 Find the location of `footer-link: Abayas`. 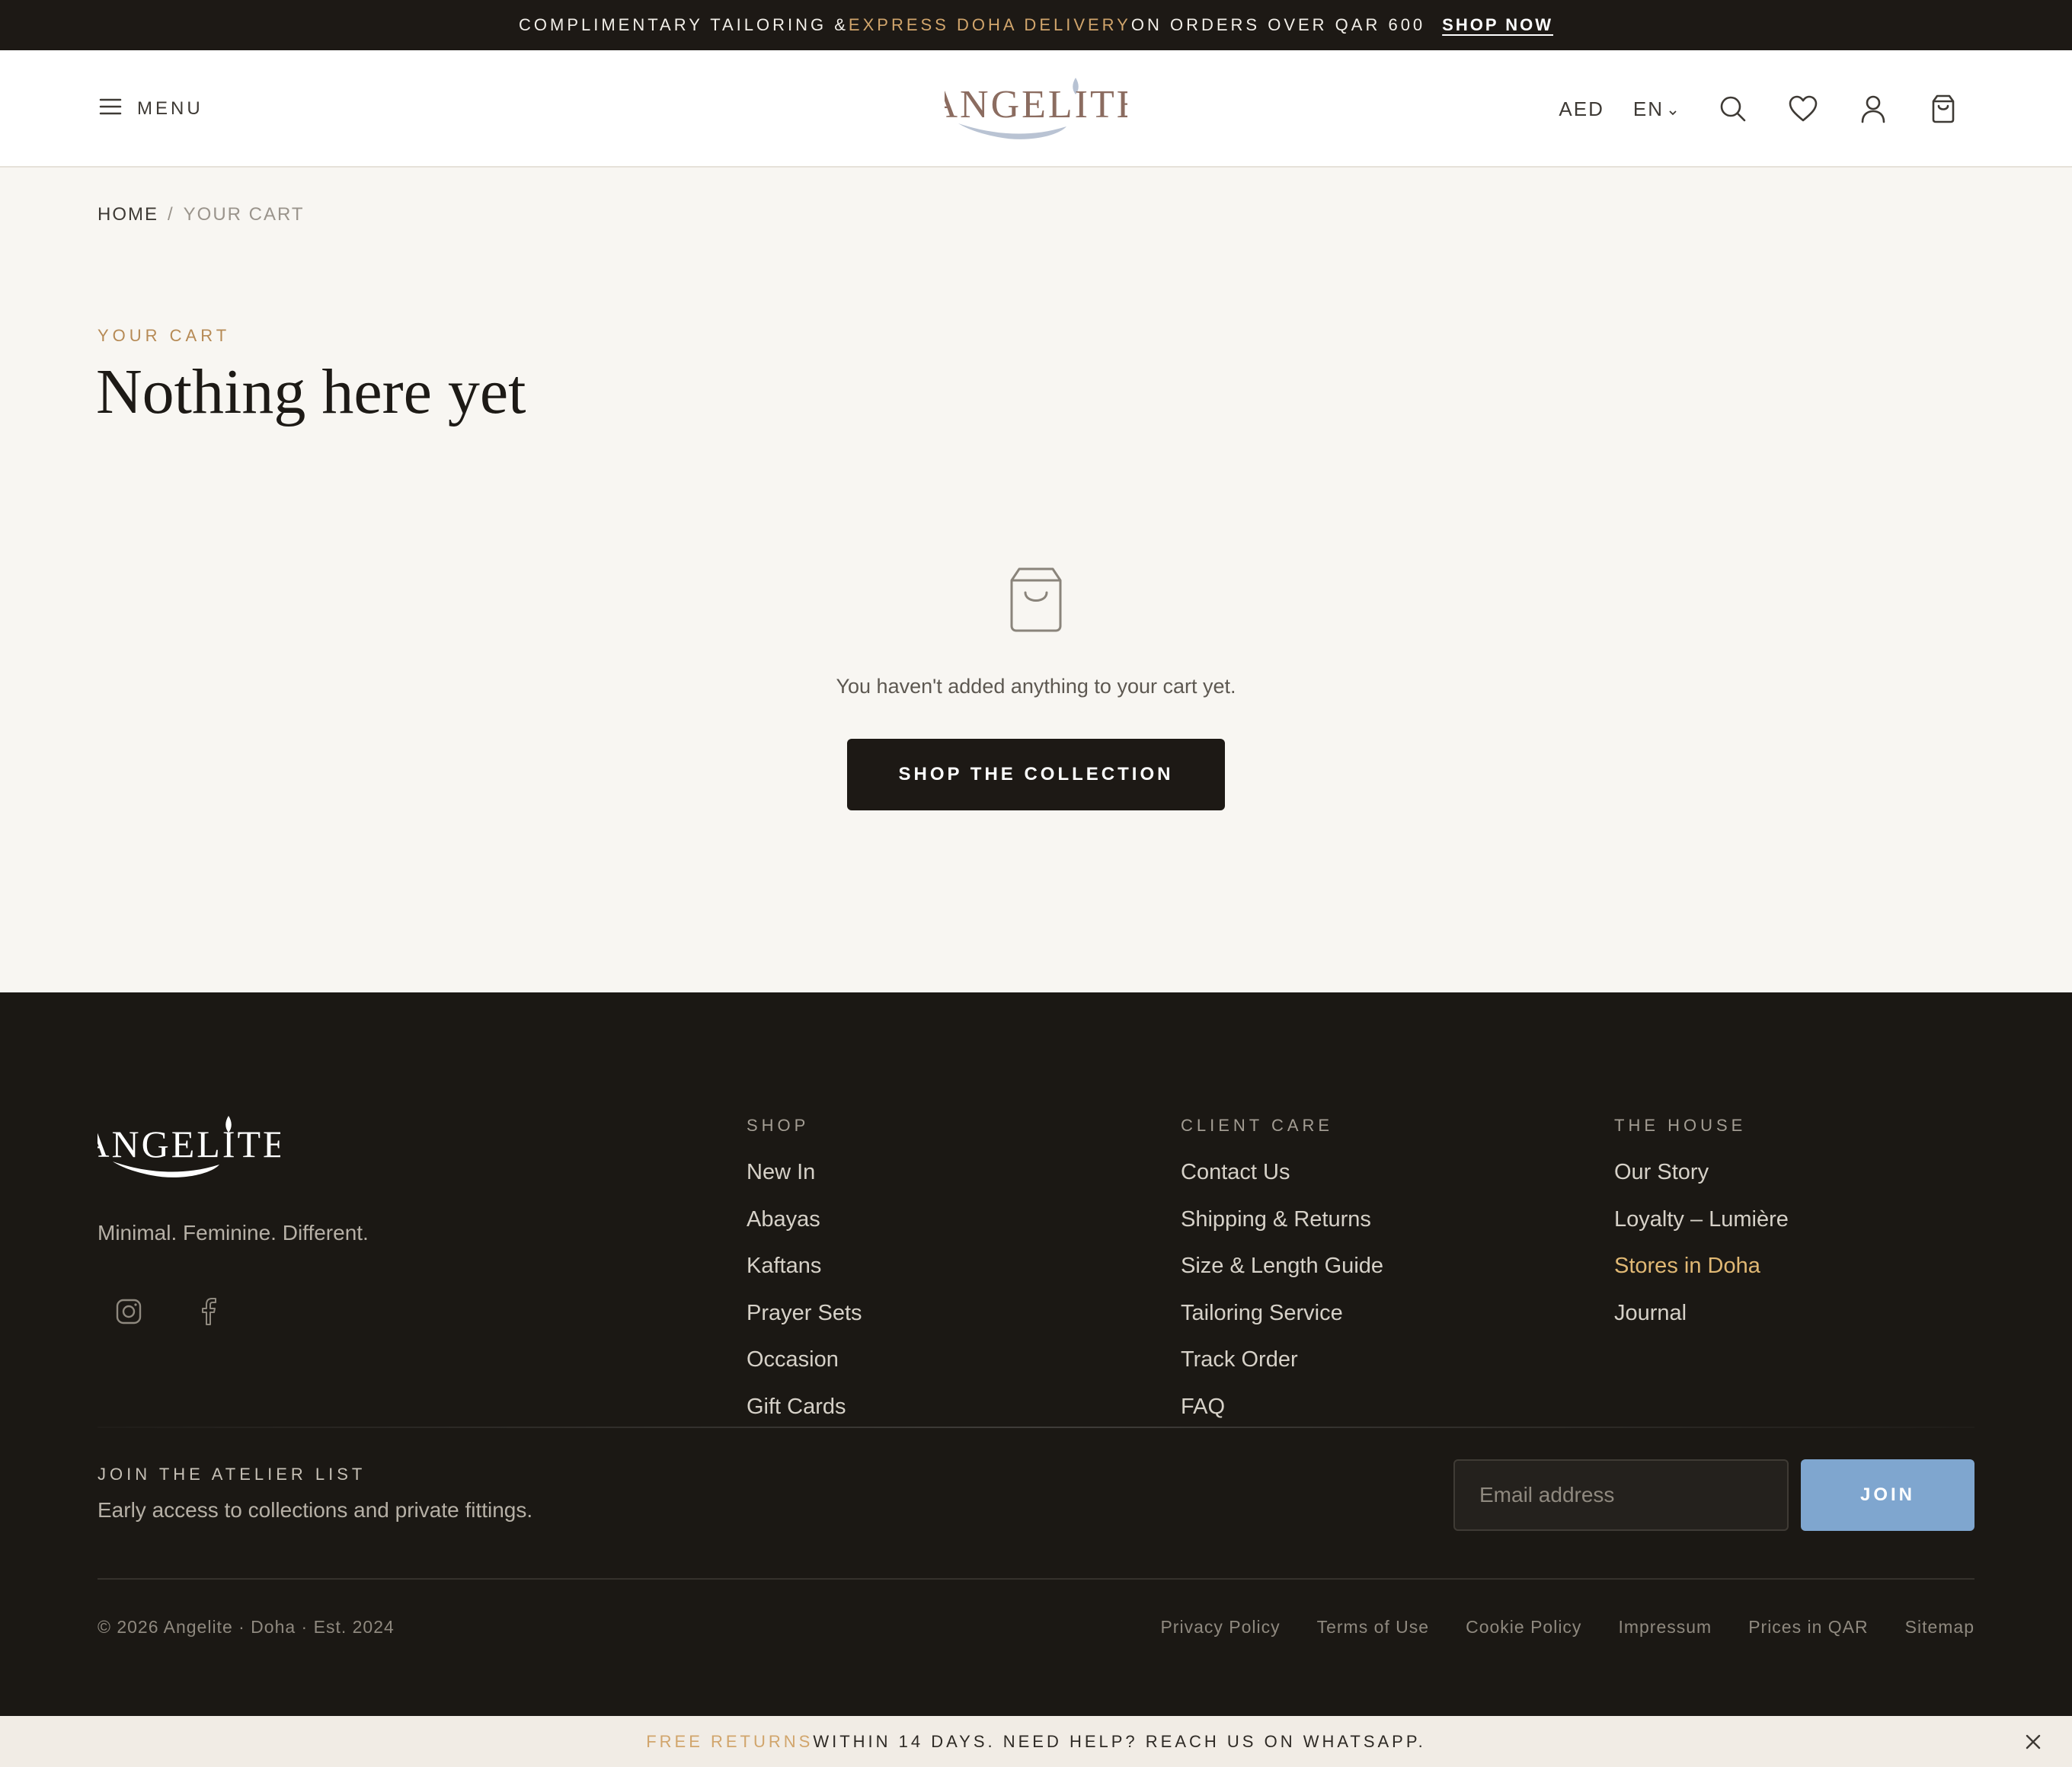

footer-link: Abayas is located at coordinates (804, 1226).